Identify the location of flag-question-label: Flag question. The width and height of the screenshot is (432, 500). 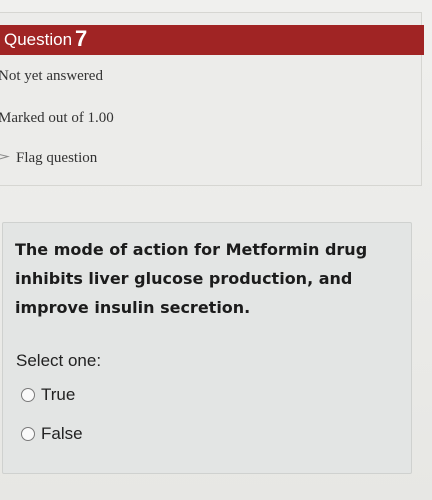
(57, 158).